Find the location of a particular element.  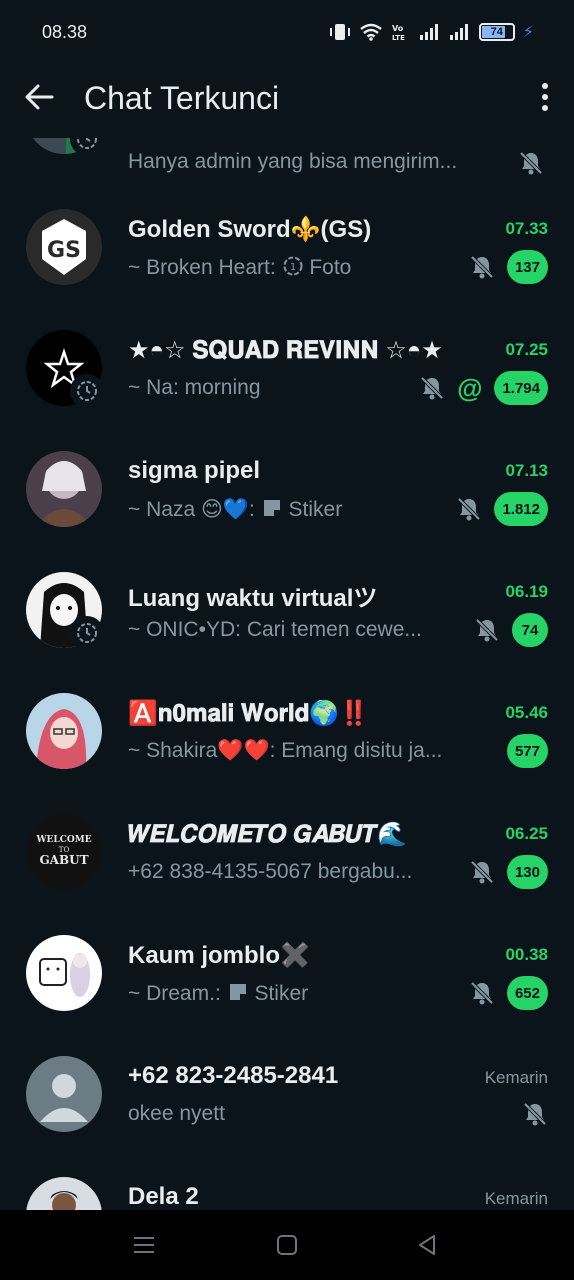

chat-name: Golden Sword⚜️(GS) is located at coordinates (250, 229).